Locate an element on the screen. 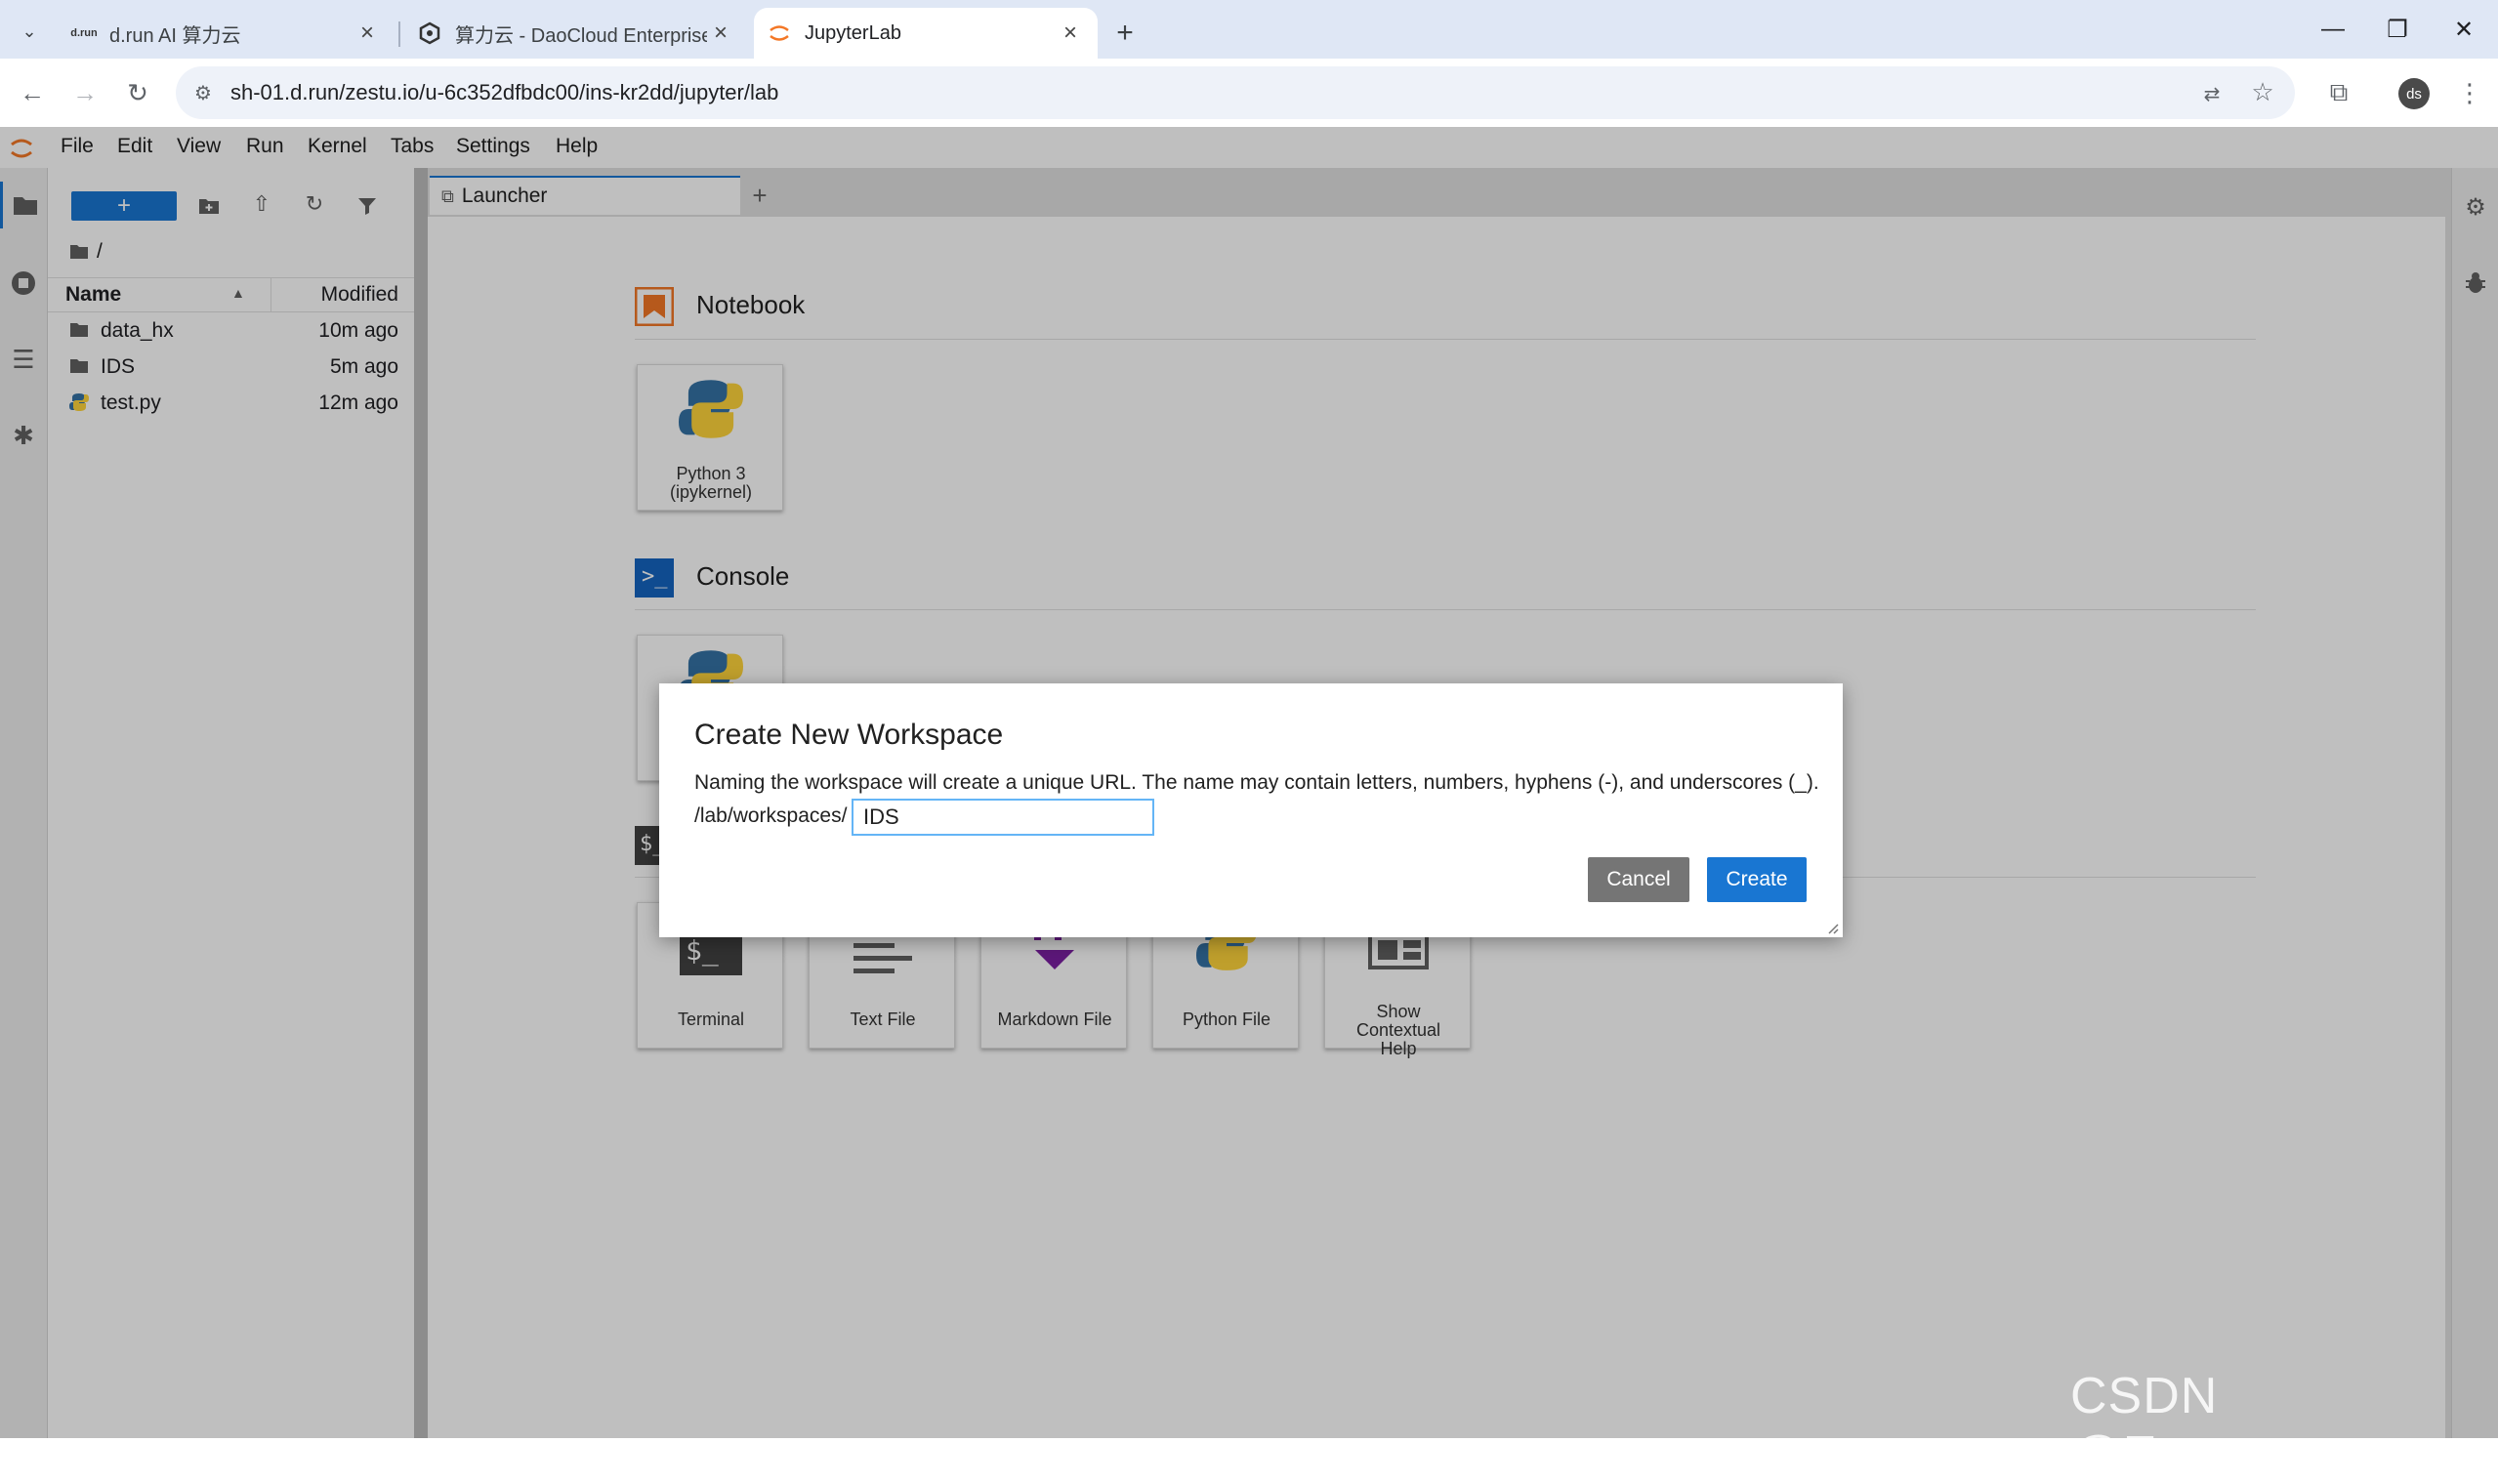  workspace-url-prefix: /lab/workspaces/ is located at coordinates (771, 816).